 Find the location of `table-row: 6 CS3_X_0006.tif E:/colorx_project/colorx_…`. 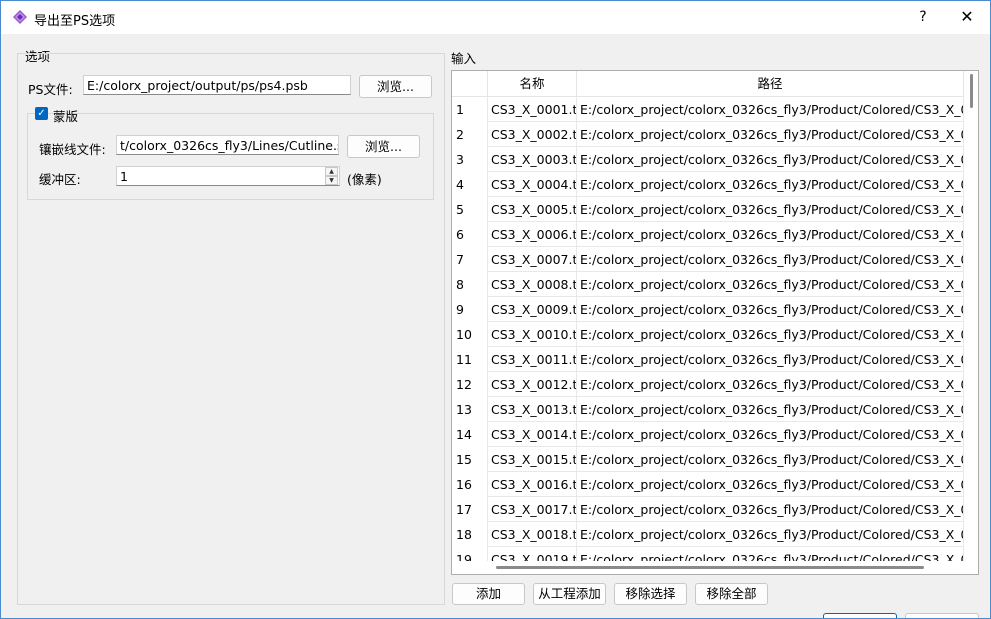

table-row: 6 CS3_X_0006.tif E:/colorx_project/colorx_… is located at coordinates (708, 234).